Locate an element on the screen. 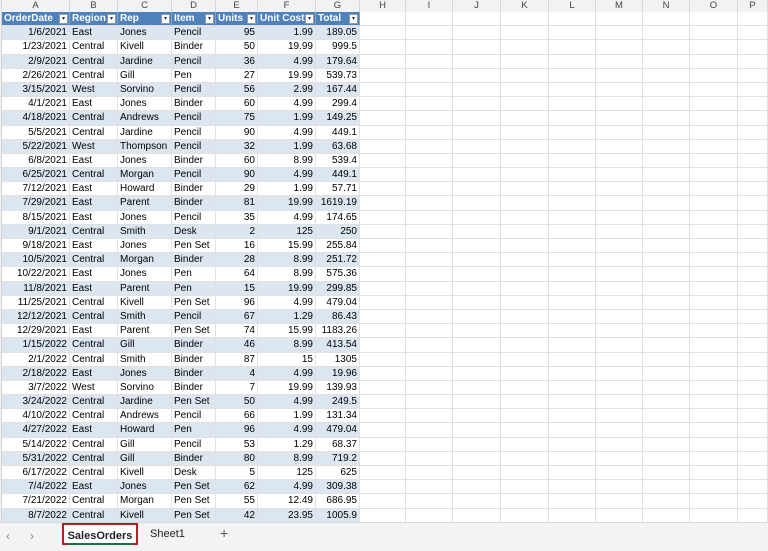 This screenshot has width=768, height=551. table-cell: 9/18/2021 is located at coordinates (36, 246).